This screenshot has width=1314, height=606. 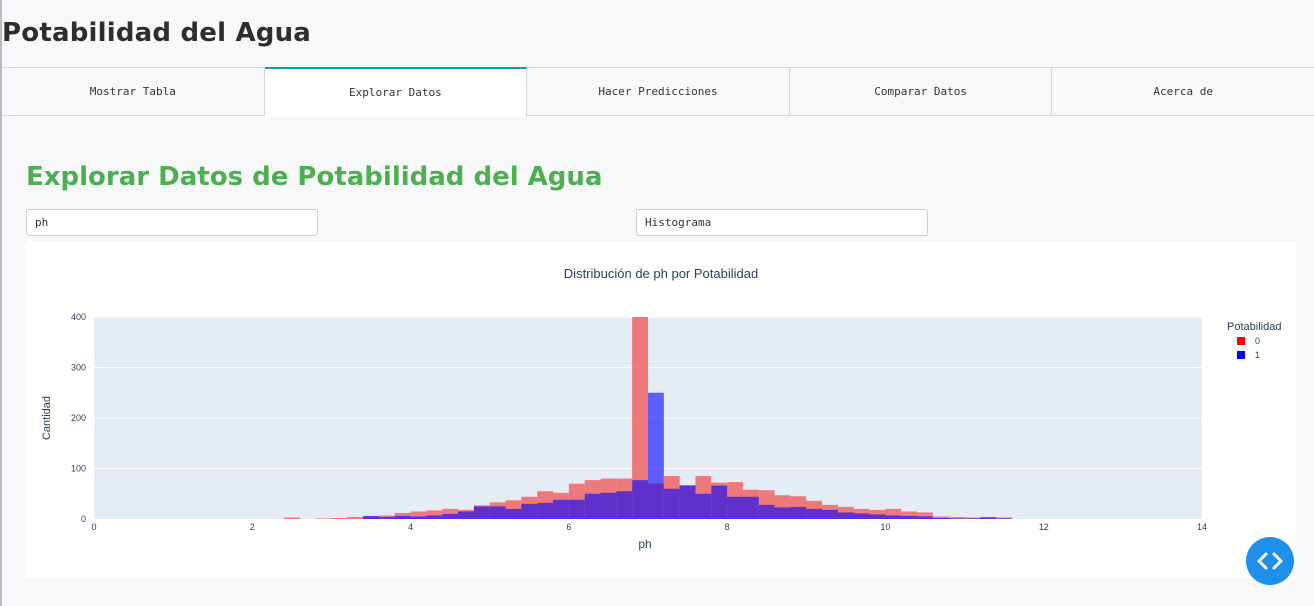 What do you see at coordinates (42, 222) in the screenshot?
I see `variable-dropdown-value: ph` at bounding box center [42, 222].